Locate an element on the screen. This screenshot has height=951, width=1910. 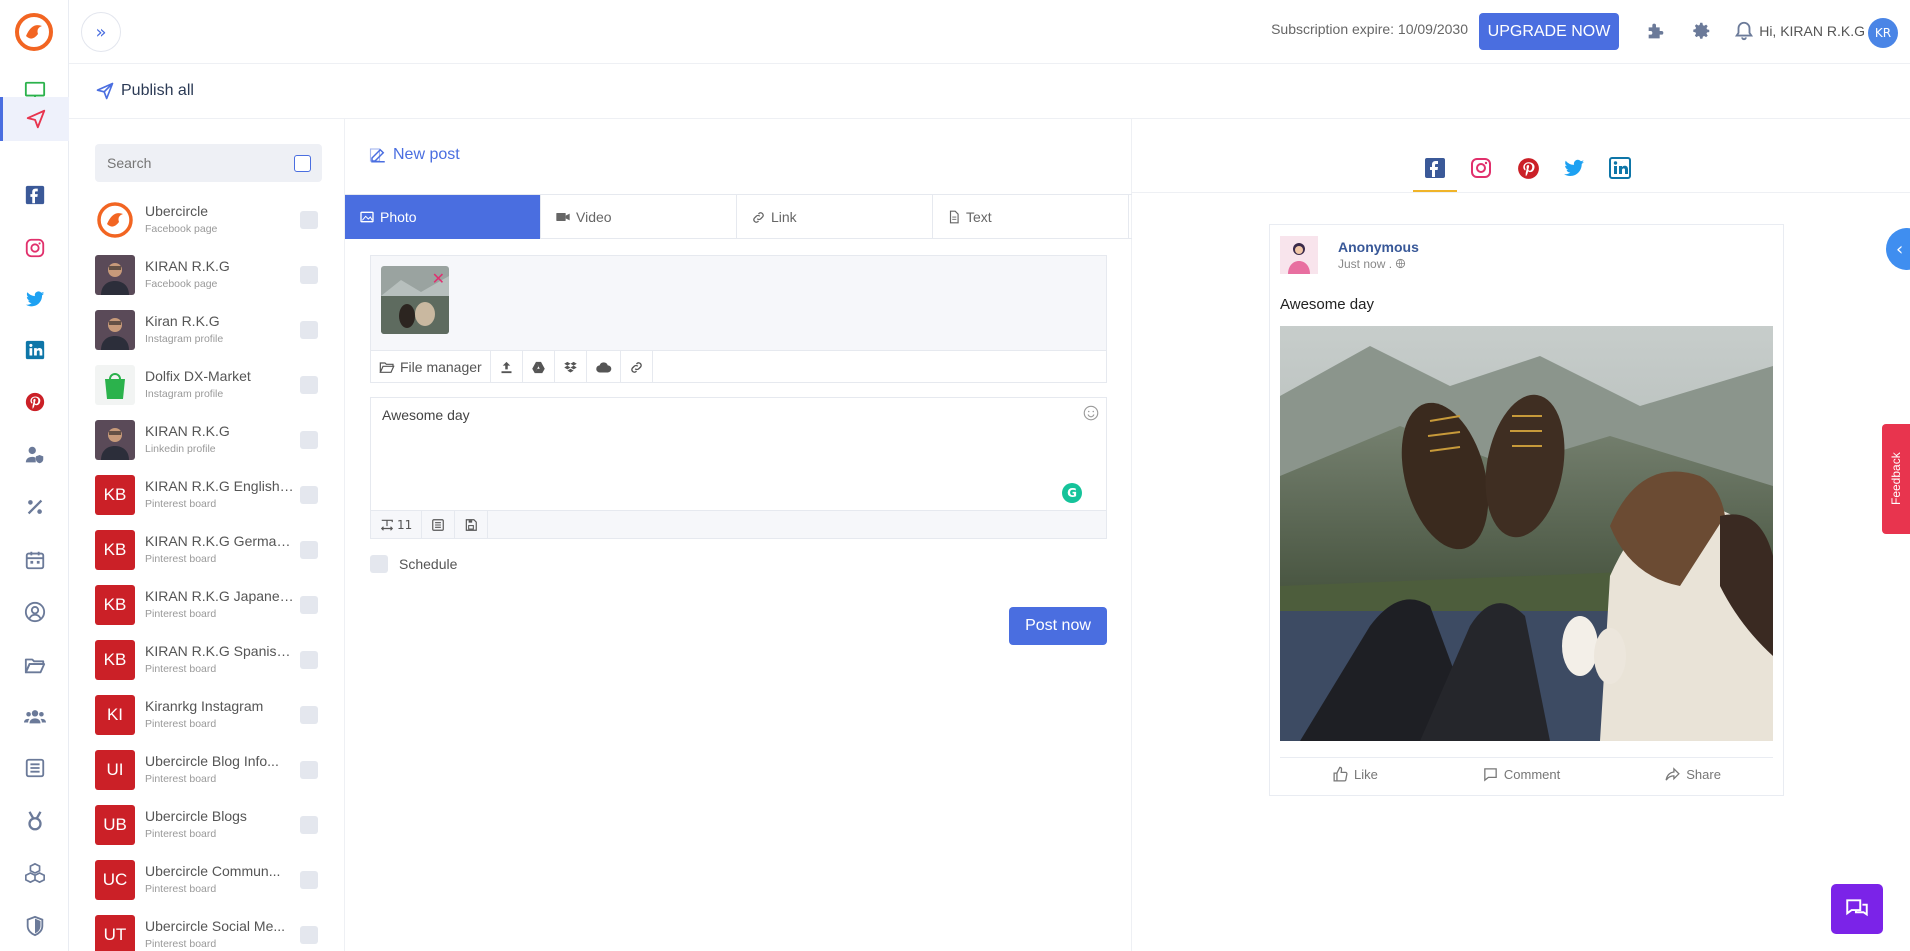
caption-input: Awesome day is located at coordinates (426, 415).